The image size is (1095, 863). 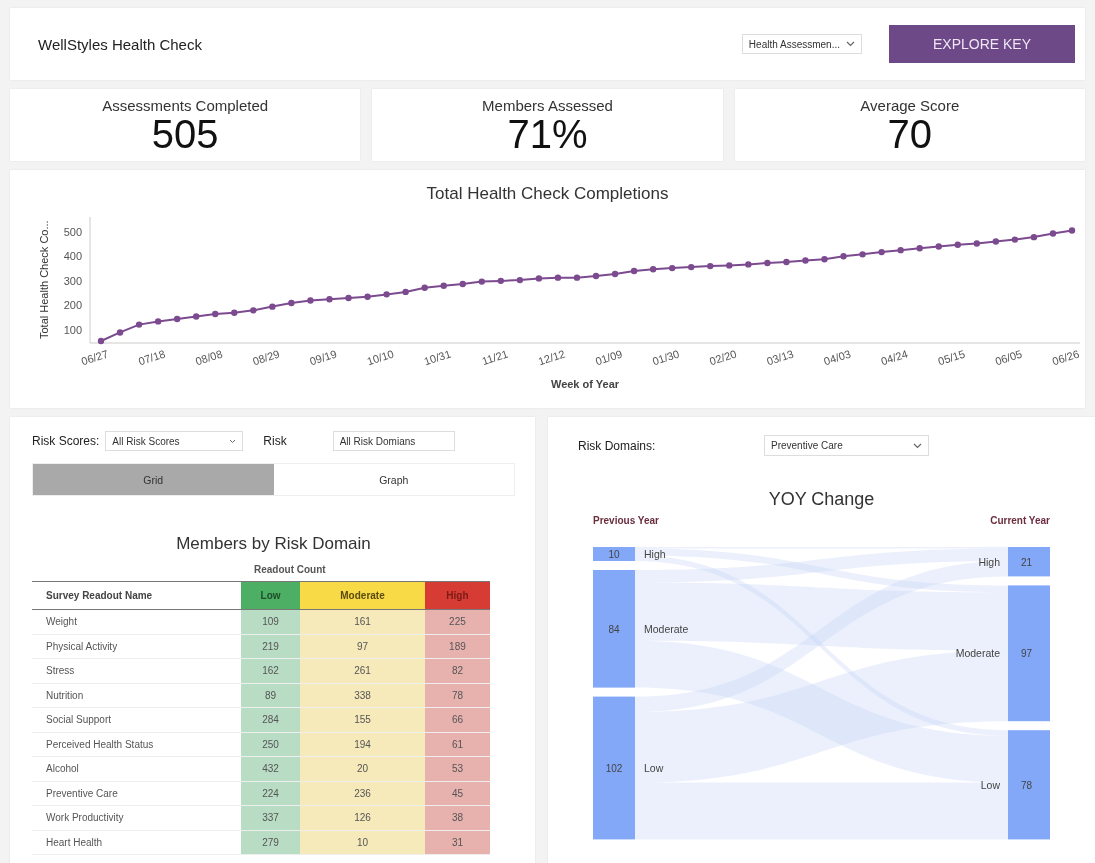 I want to click on x-tick-label: 11/21, so click(x=495, y=357).